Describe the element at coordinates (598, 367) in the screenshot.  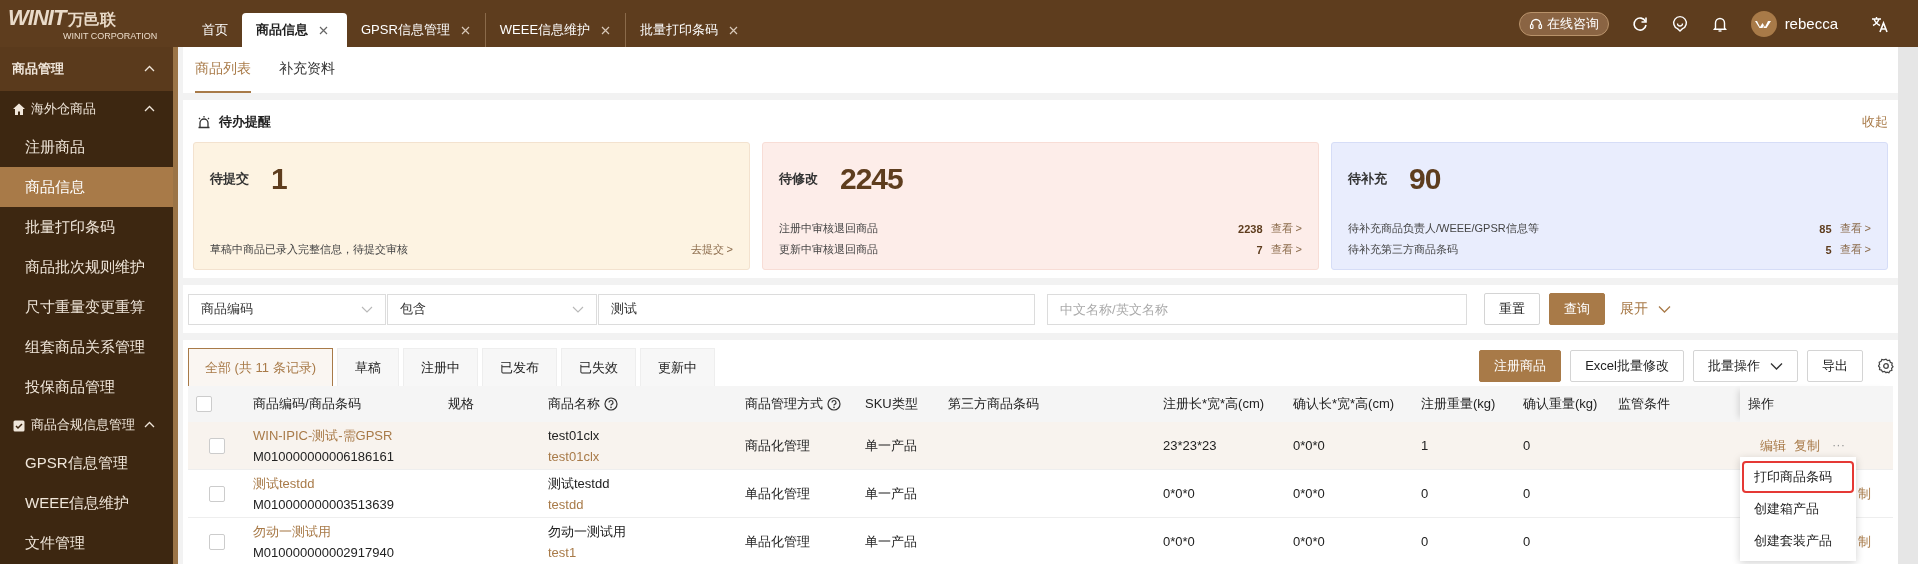
I see `status-tab: 已失效` at that location.